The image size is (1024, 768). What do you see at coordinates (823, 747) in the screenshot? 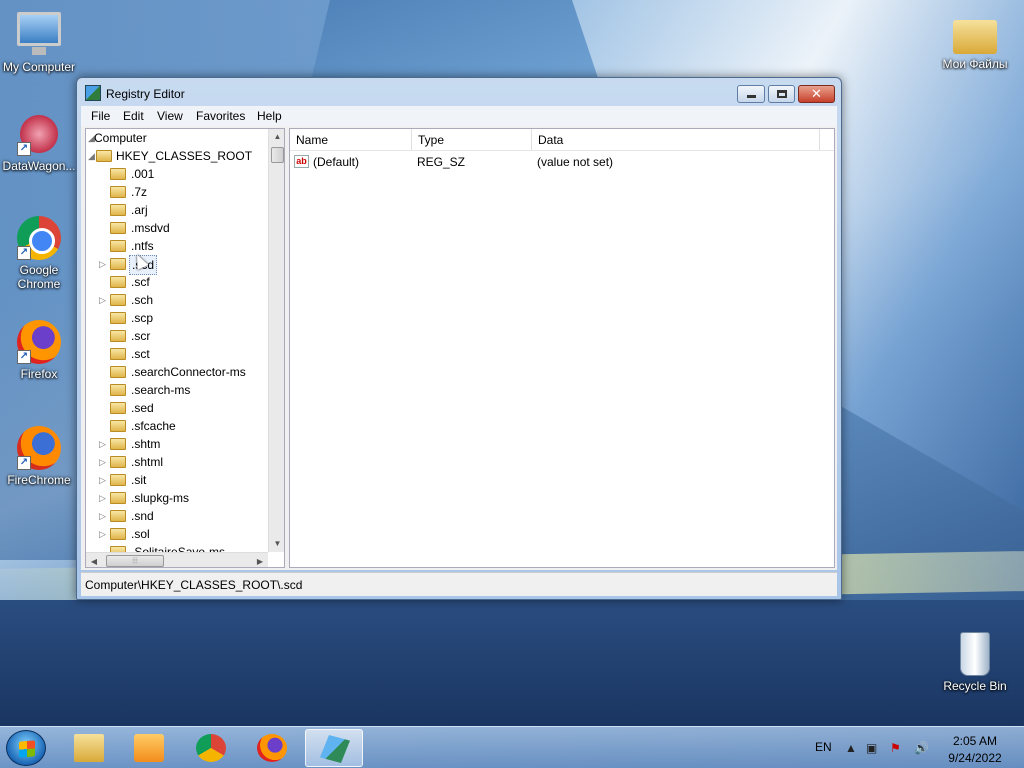
I see `language-indicator: EN` at bounding box center [823, 747].